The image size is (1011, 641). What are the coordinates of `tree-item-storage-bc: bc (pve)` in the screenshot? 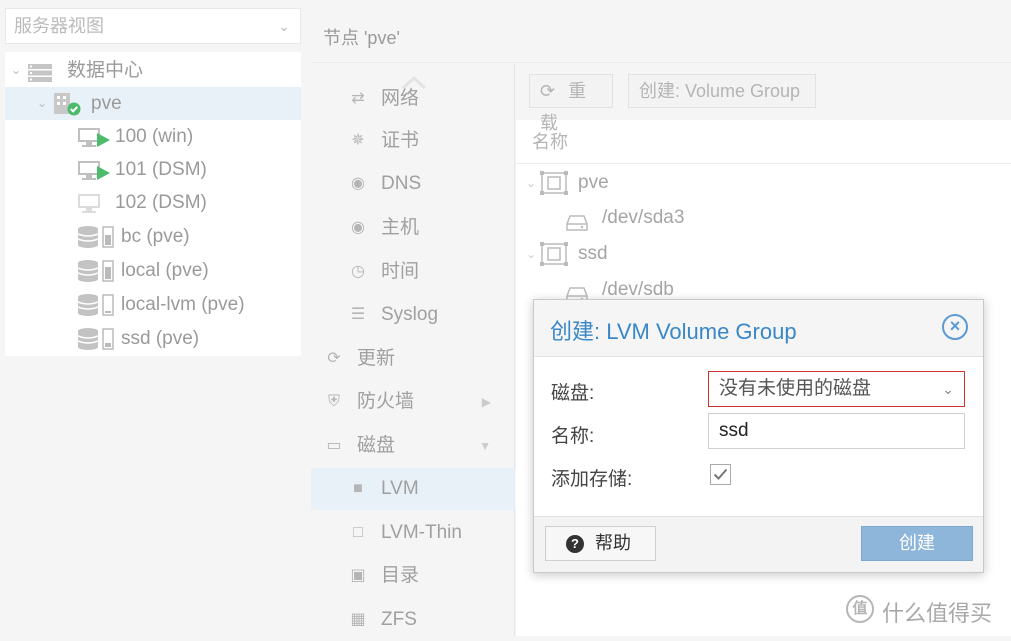 It's located at (153, 236).